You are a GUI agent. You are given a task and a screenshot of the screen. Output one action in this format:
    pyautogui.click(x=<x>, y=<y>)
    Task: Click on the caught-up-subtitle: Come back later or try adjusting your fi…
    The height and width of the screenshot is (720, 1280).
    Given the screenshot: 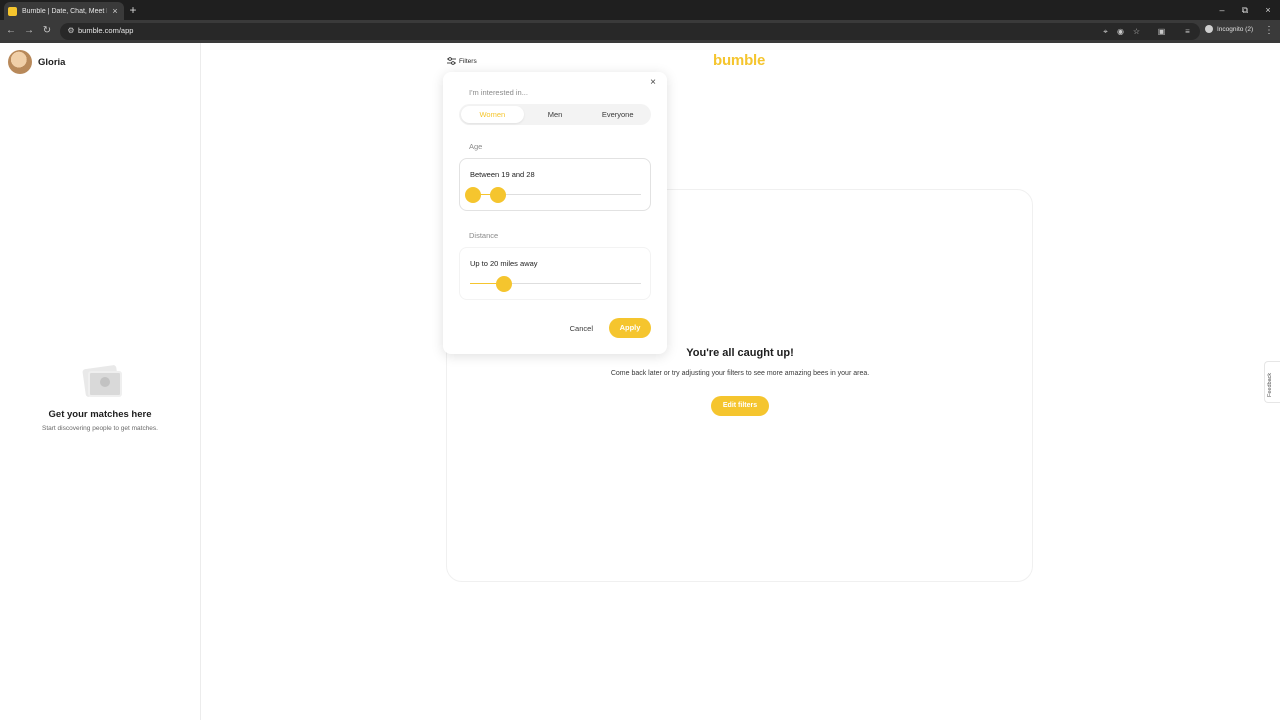 What is the action you would take?
    pyautogui.click(x=740, y=373)
    